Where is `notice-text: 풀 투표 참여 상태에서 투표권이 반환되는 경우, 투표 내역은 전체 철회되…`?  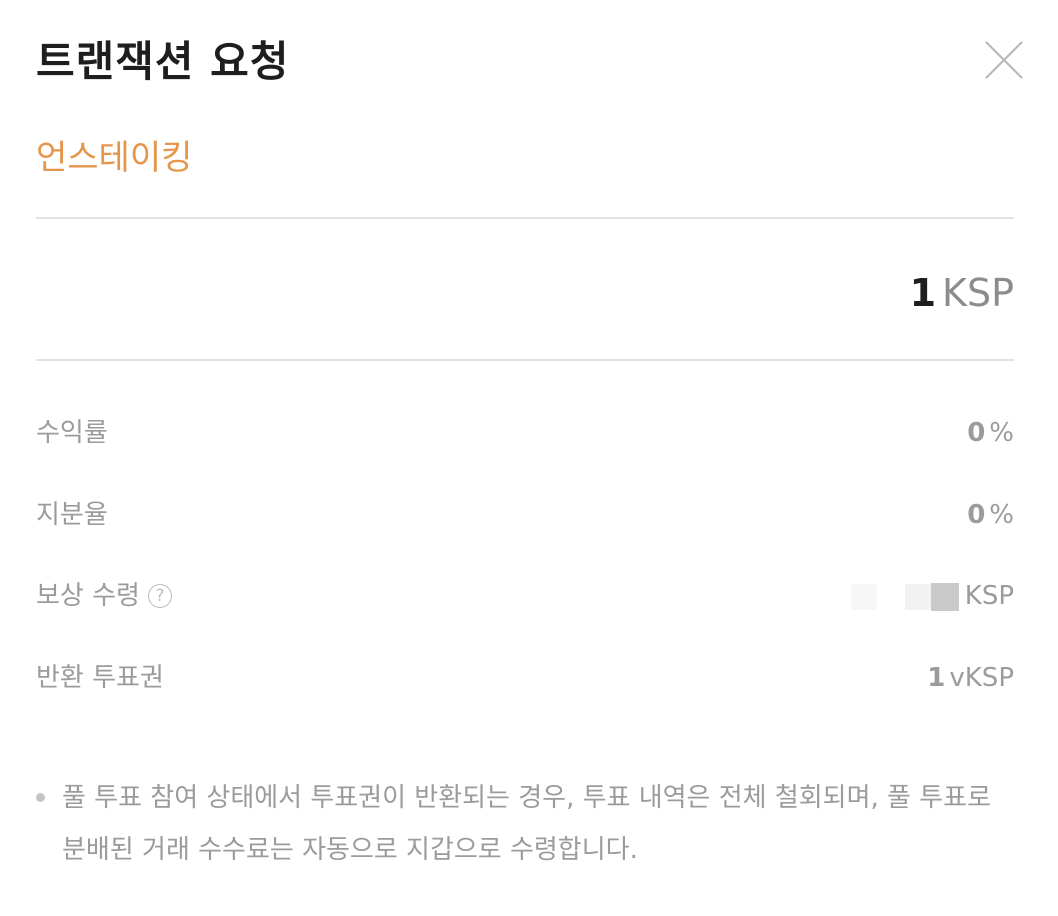
notice-text: 풀 투표 참여 상태에서 투표권이 반환되는 경우, 투표 내역은 전체 철회되… is located at coordinates (526, 824).